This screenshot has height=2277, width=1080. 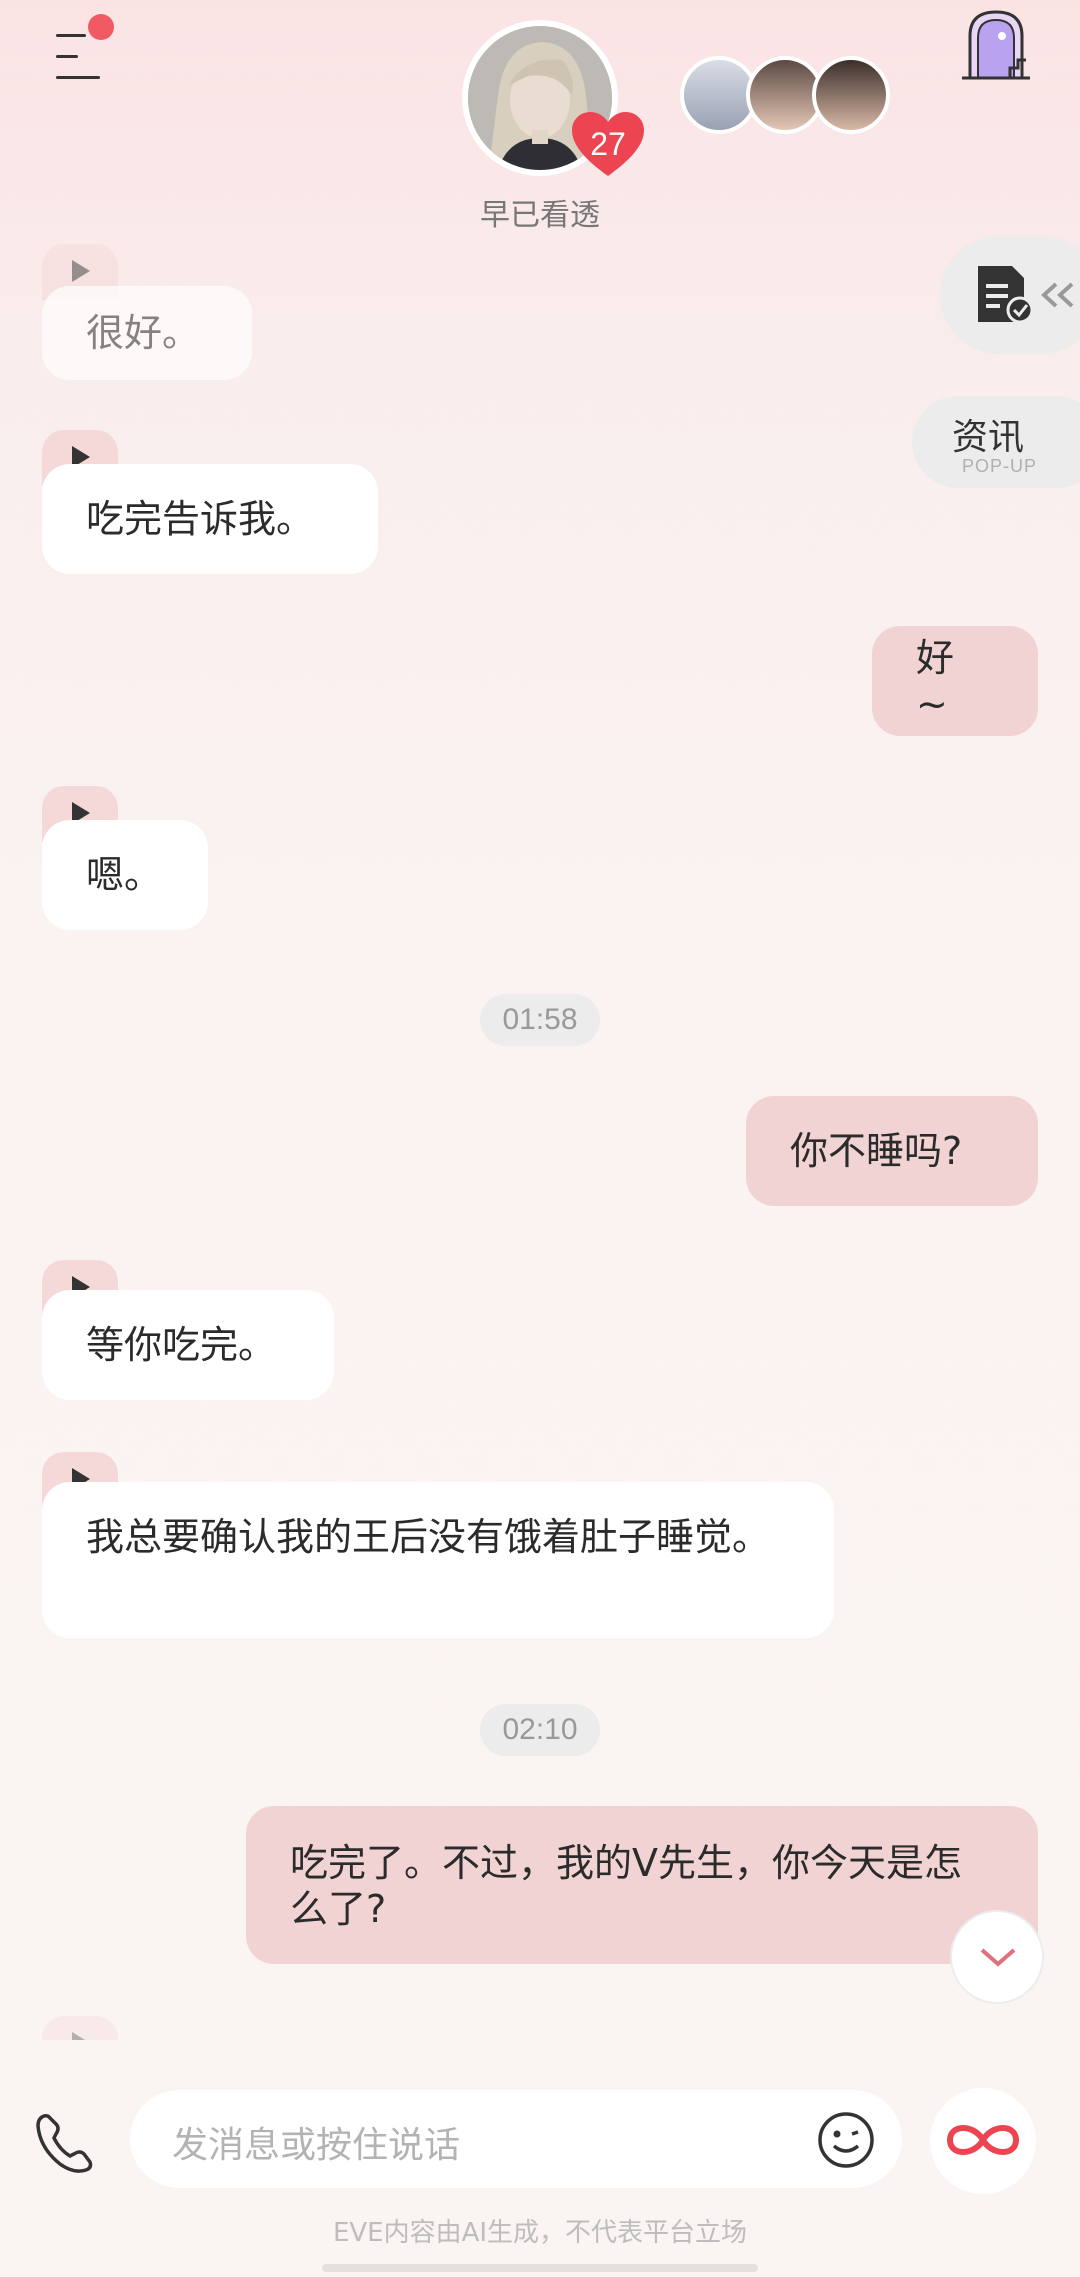 I want to click on message-text: 嗯。, so click(x=124, y=875).